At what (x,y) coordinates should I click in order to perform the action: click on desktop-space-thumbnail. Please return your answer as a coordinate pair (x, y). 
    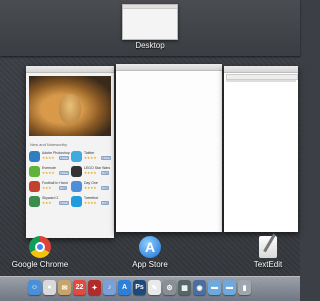
    Looking at the image, I should click on (150, 22).